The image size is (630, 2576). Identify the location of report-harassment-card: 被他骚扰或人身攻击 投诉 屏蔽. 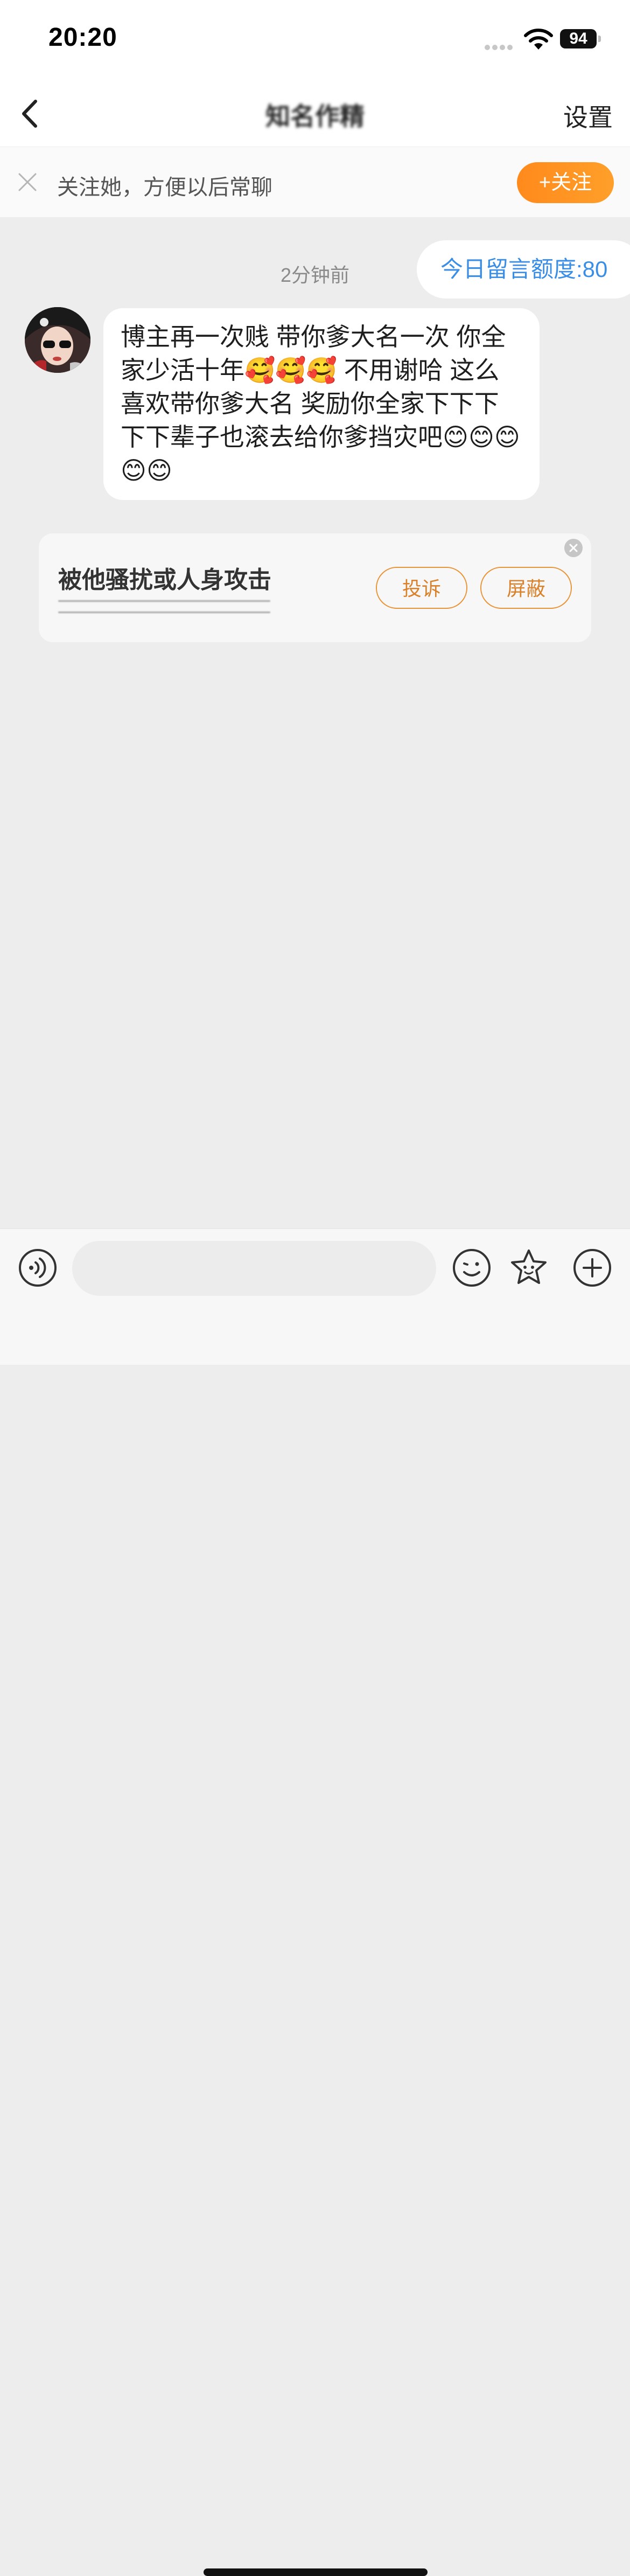
(315, 587).